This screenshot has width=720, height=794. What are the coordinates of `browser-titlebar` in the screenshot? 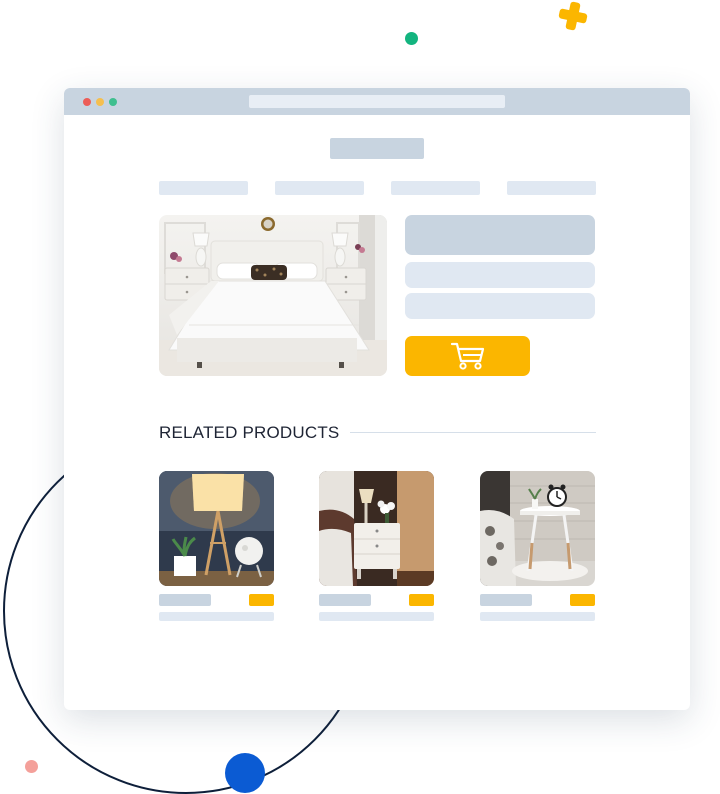 It's located at (377, 101).